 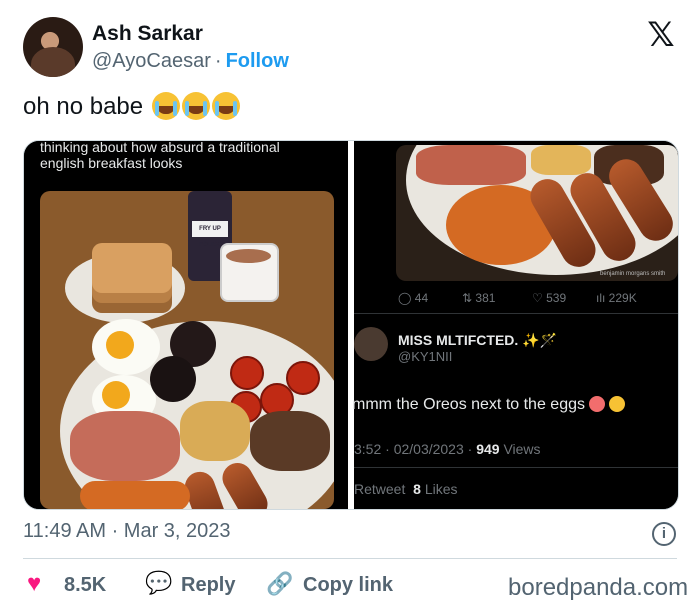 What do you see at coordinates (522, 449) in the screenshot?
I see `reply-views-label: Views` at bounding box center [522, 449].